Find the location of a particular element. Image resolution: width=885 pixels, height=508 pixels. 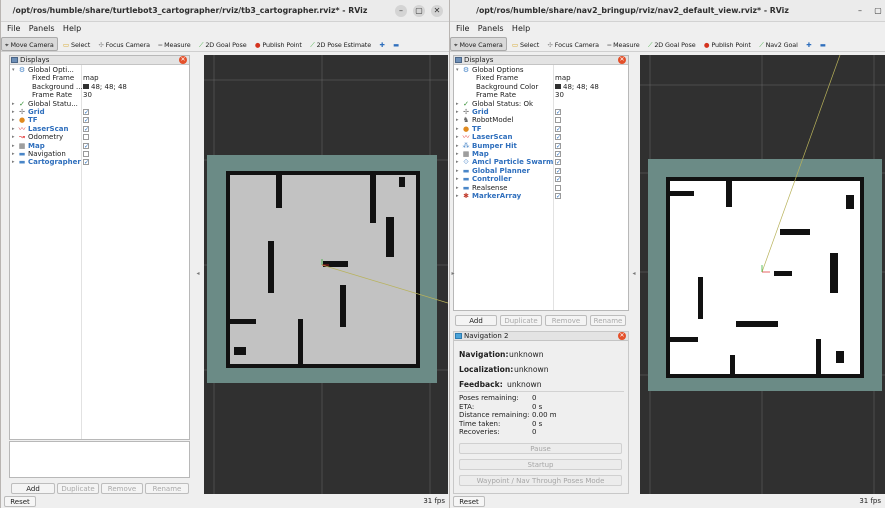

pause-button: Pause is located at coordinates (540, 448).